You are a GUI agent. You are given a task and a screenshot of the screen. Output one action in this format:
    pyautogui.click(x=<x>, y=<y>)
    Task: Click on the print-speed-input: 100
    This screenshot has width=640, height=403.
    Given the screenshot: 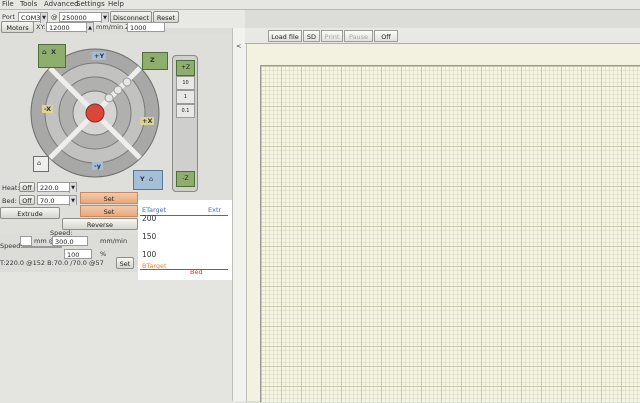 What is the action you would take?
    pyautogui.click(x=78, y=254)
    